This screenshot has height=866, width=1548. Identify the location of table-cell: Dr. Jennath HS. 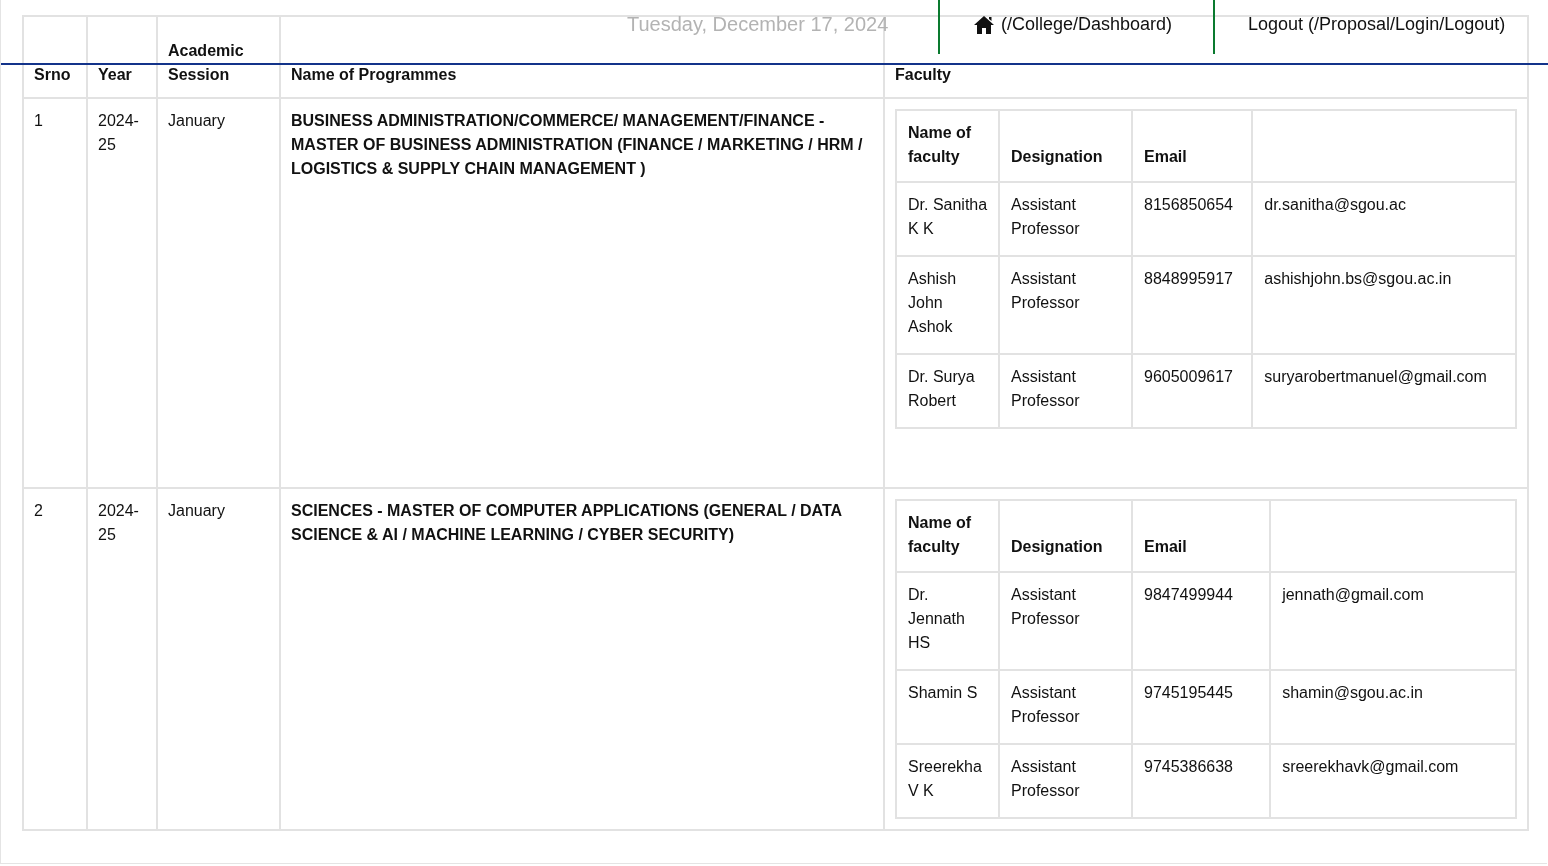
(947, 621).